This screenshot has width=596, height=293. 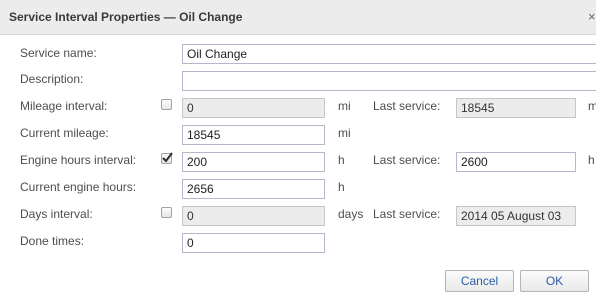 I want to click on engine-hours-interval-input: 200, so click(x=253, y=162).